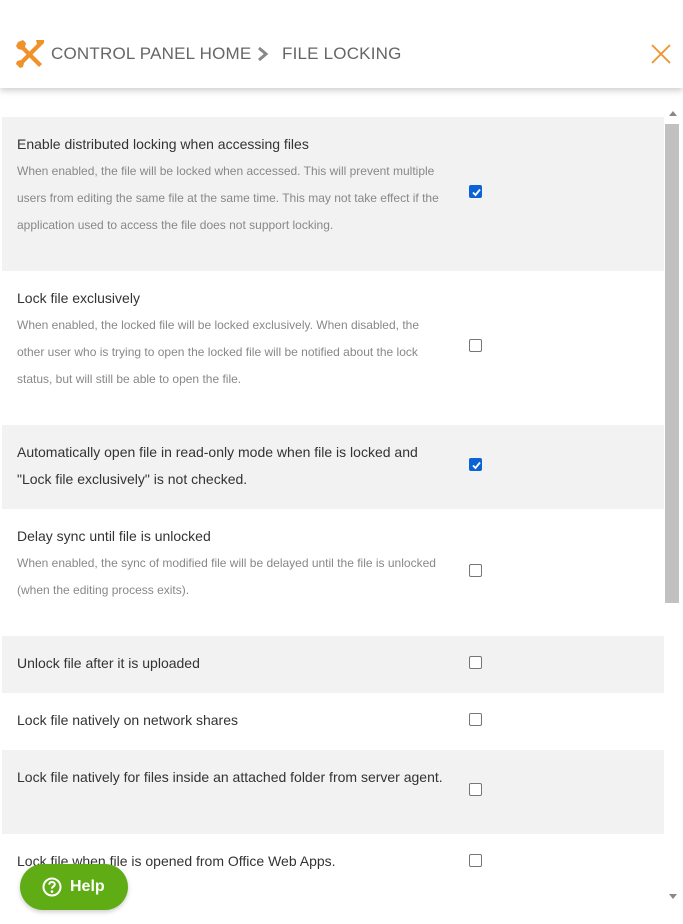 This screenshot has width=683, height=924. What do you see at coordinates (108, 663) in the screenshot?
I see `setting-title: Unlock file after it is uploaded` at bounding box center [108, 663].